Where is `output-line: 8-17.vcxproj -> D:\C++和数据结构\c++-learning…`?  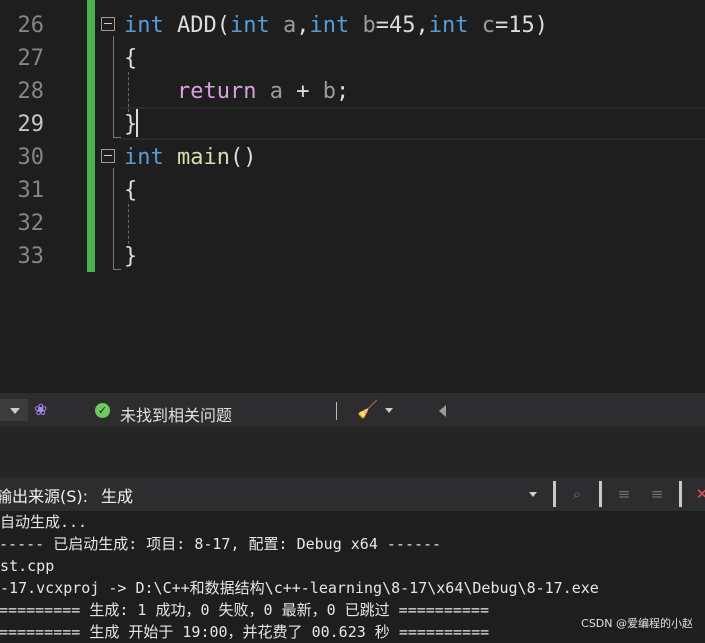
output-line: 8-17.vcxproj -> D:\C++和数据结构\c++-learning… is located at coordinates (299, 588).